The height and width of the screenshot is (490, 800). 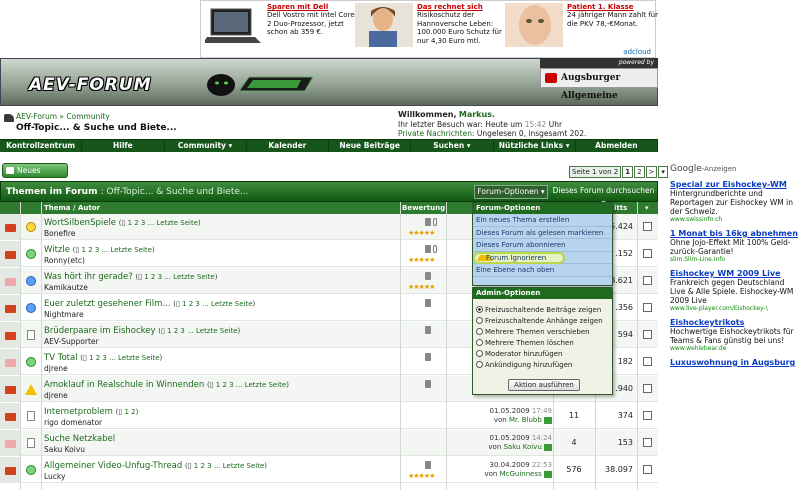 What do you see at coordinates (511, 192) in the screenshot?
I see `forum-options-button: Forum-Optionen ▾` at bounding box center [511, 192].